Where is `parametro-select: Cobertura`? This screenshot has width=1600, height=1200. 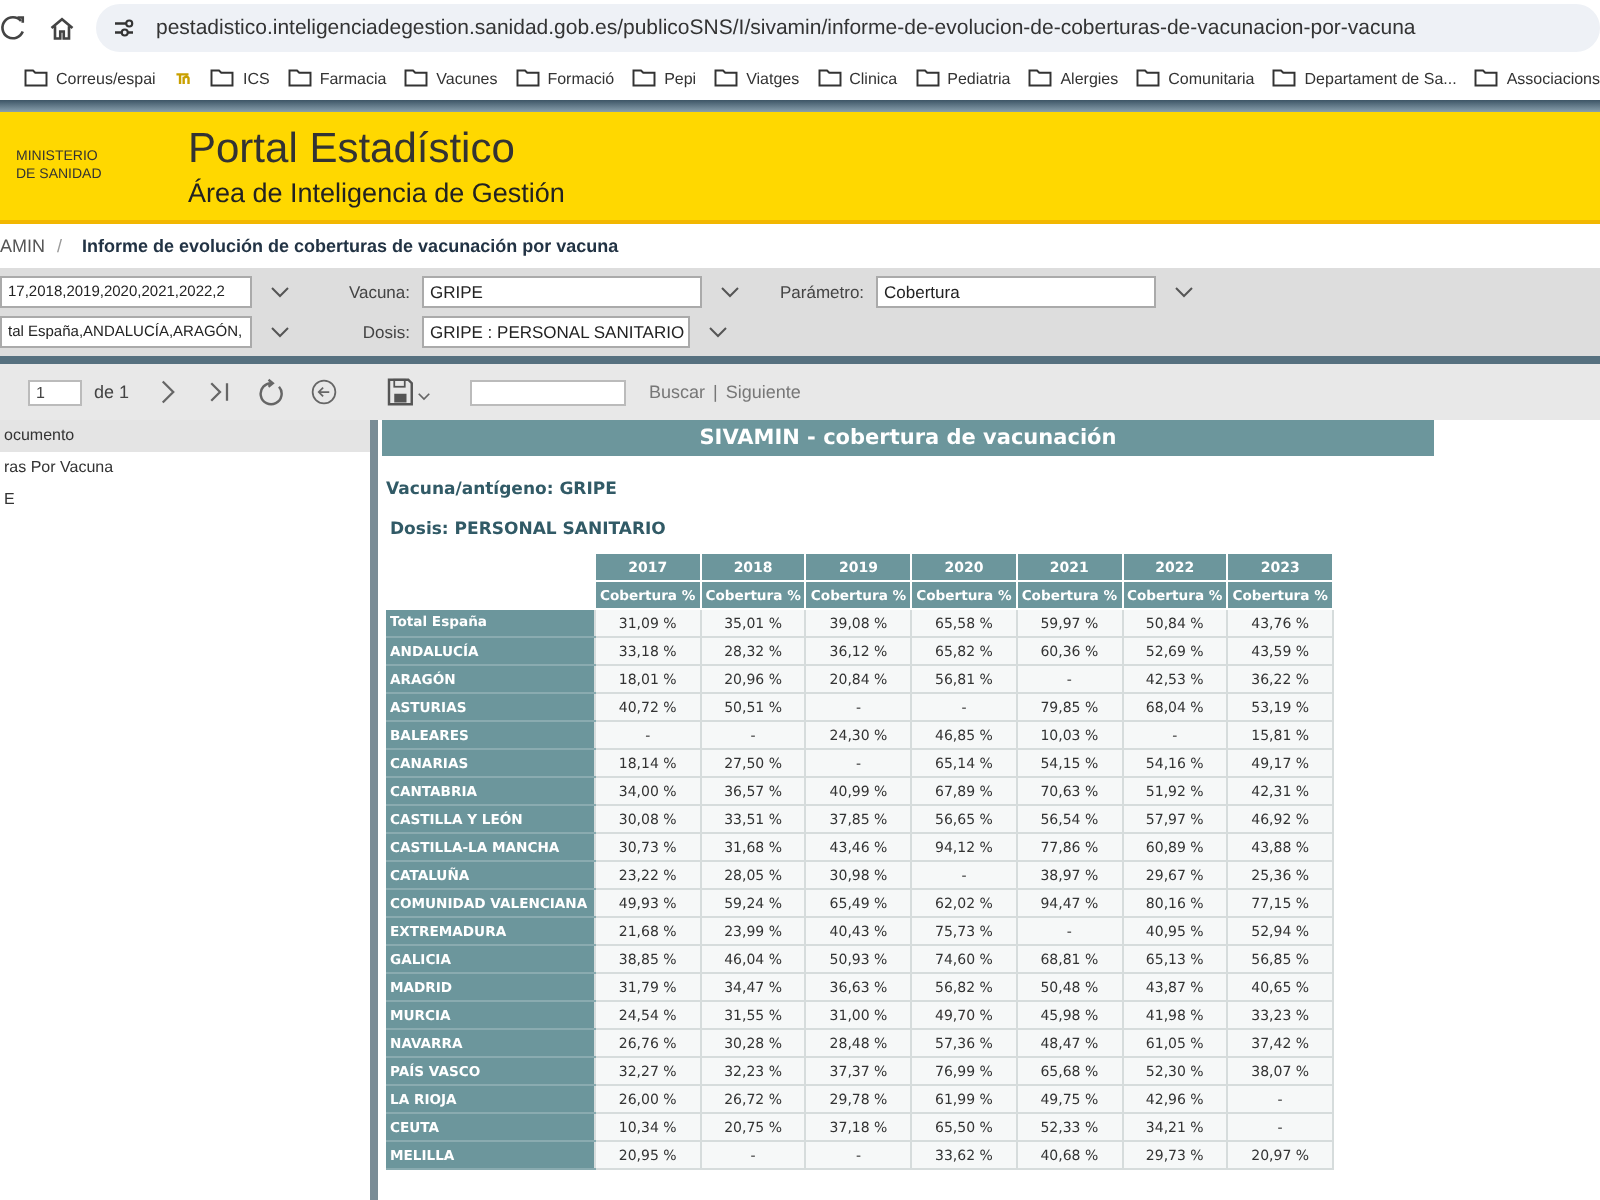 parametro-select: Cobertura is located at coordinates (1016, 292).